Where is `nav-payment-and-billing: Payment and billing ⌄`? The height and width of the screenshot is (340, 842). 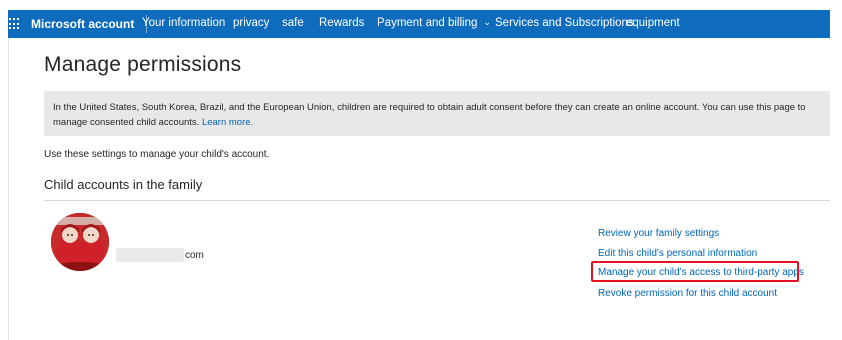 nav-payment-and-billing: Payment and billing ⌄ is located at coordinates (434, 23).